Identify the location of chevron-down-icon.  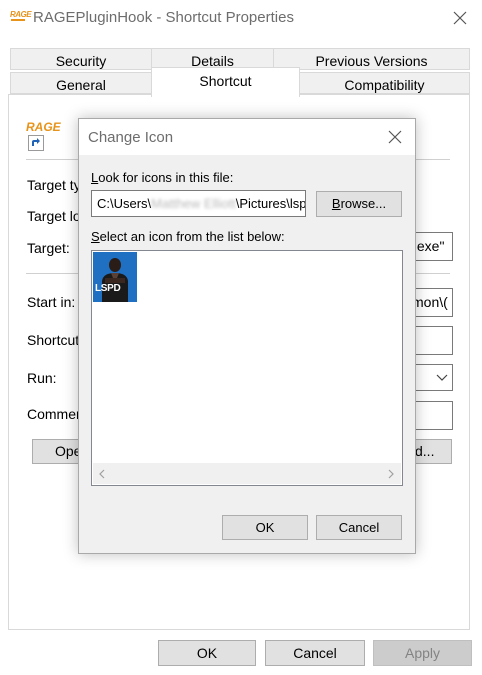
(442, 377).